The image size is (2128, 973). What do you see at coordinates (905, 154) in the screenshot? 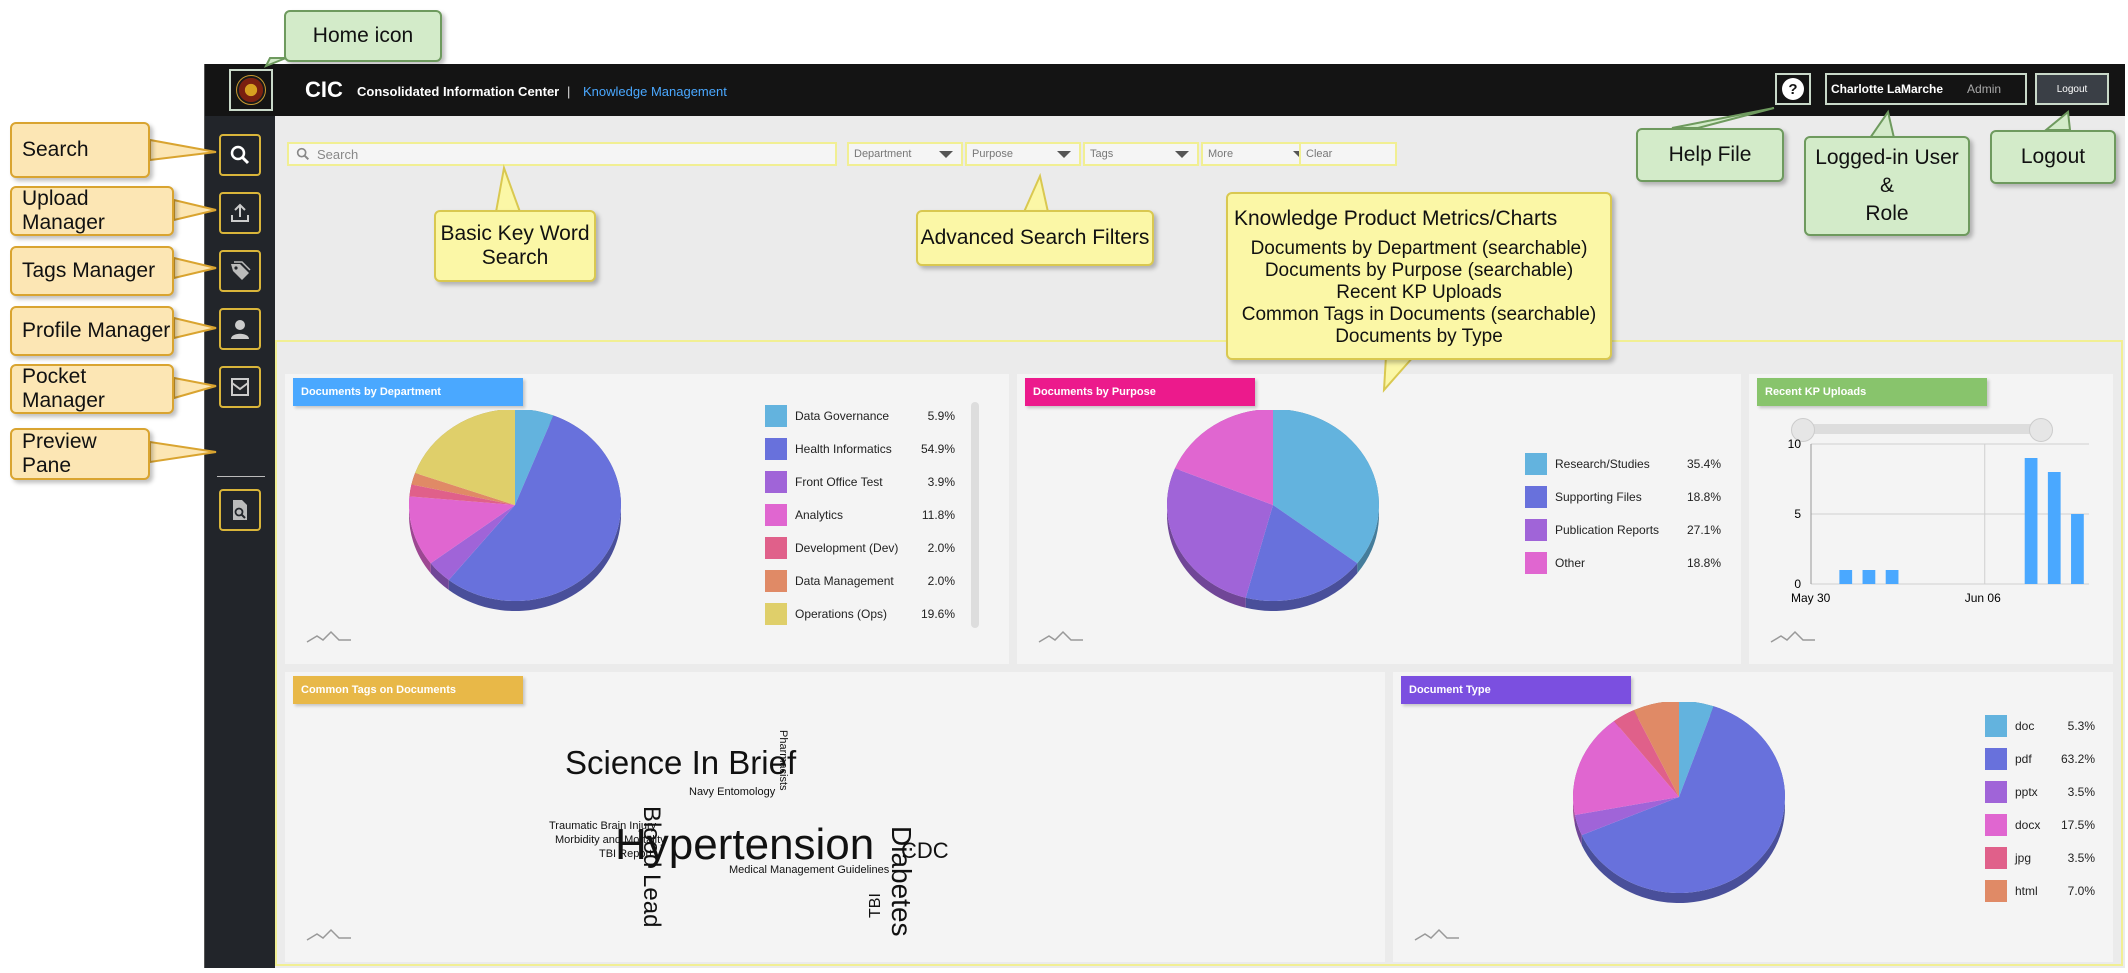
I see `filter-department: Department` at bounding box center [905, 154].